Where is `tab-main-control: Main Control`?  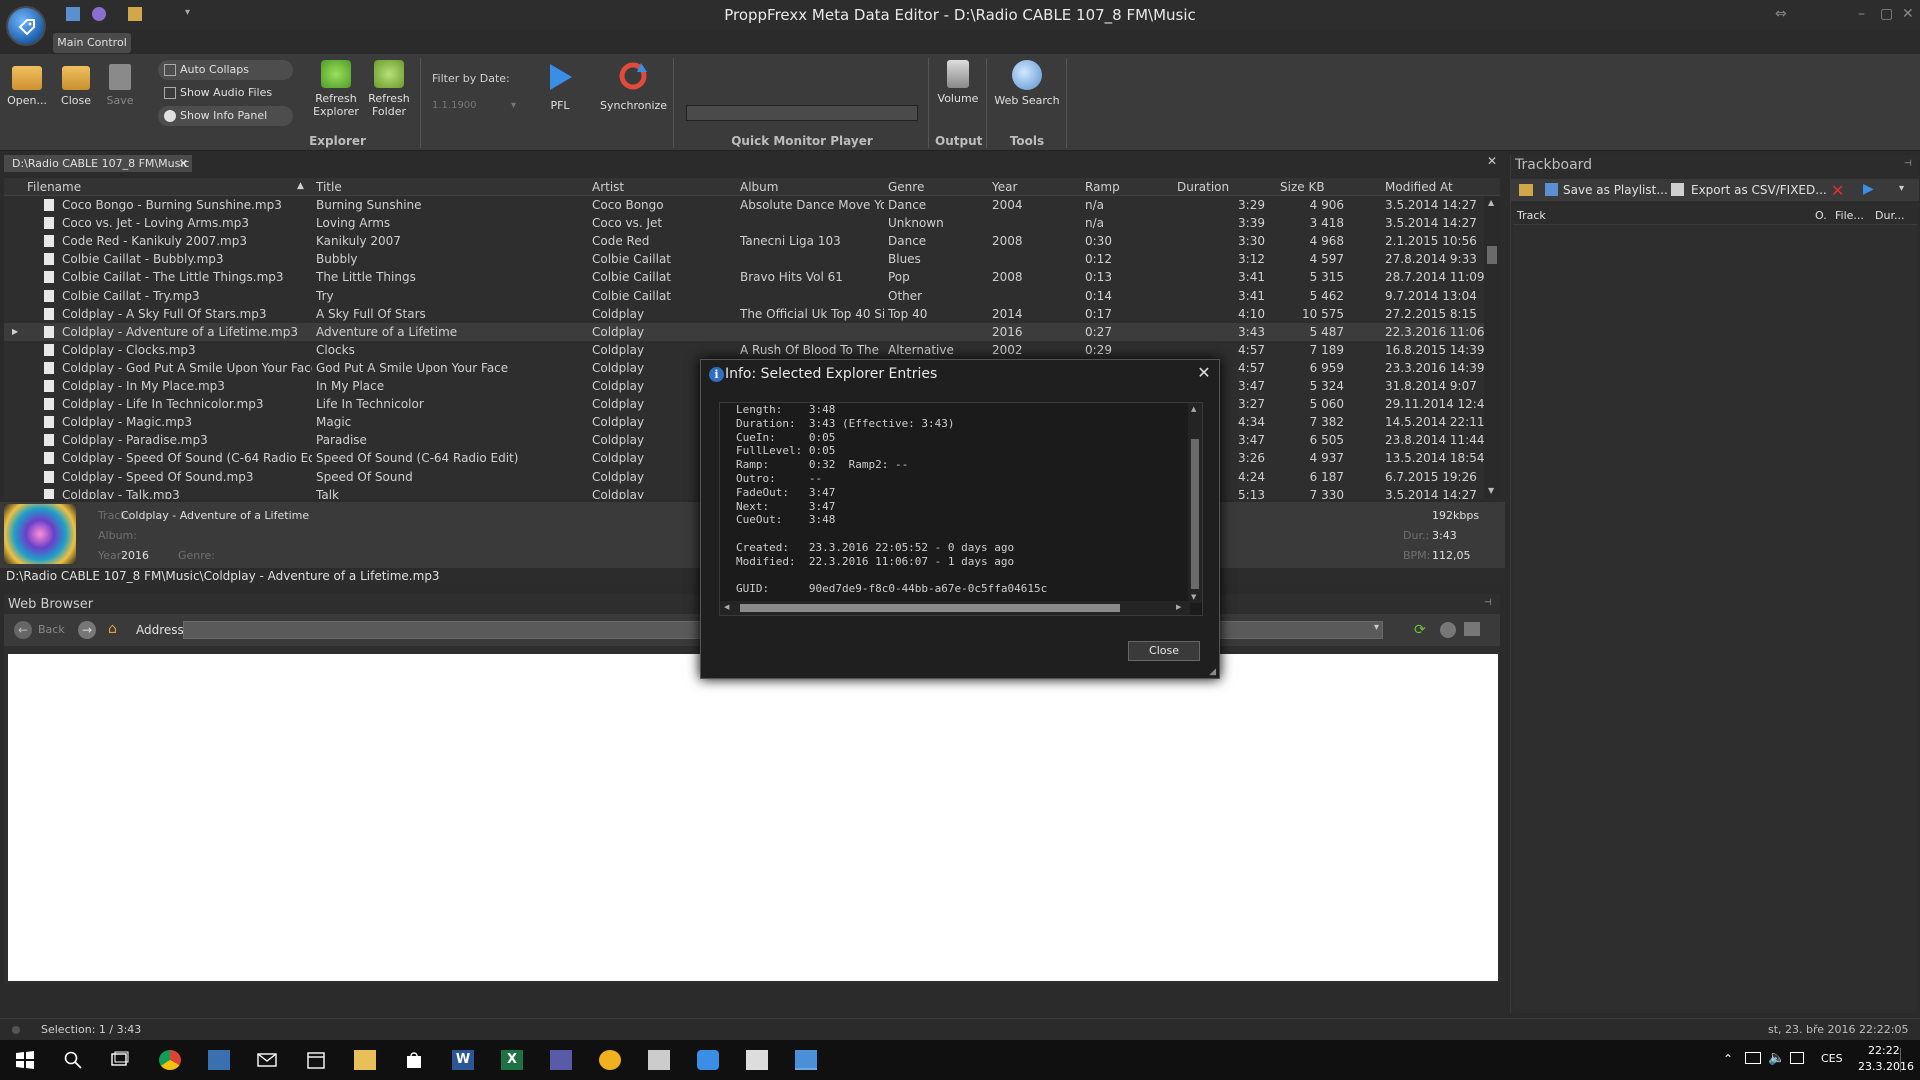 tab-main-control: Main Control is located at coordinates (92, 43).